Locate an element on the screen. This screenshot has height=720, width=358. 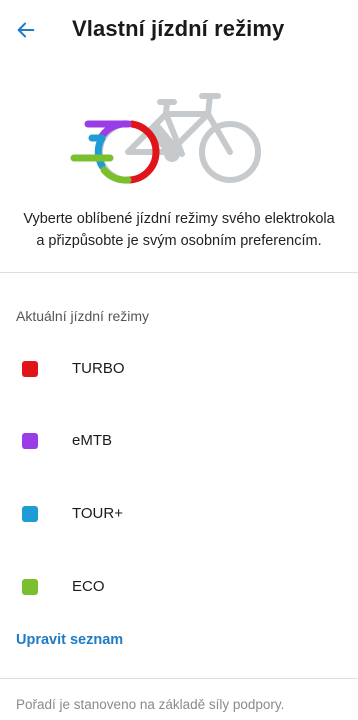
arrow-left-icon is located at coordinates (26, 30).